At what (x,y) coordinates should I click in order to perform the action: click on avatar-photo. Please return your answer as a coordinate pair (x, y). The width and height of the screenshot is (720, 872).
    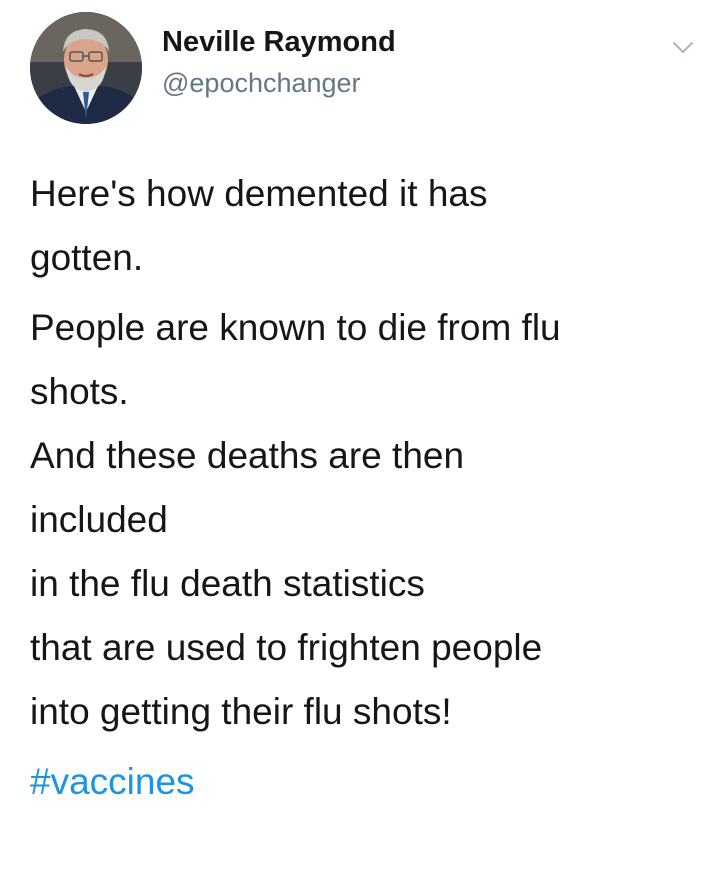
    Looking at the image, I should click on (86, 68).